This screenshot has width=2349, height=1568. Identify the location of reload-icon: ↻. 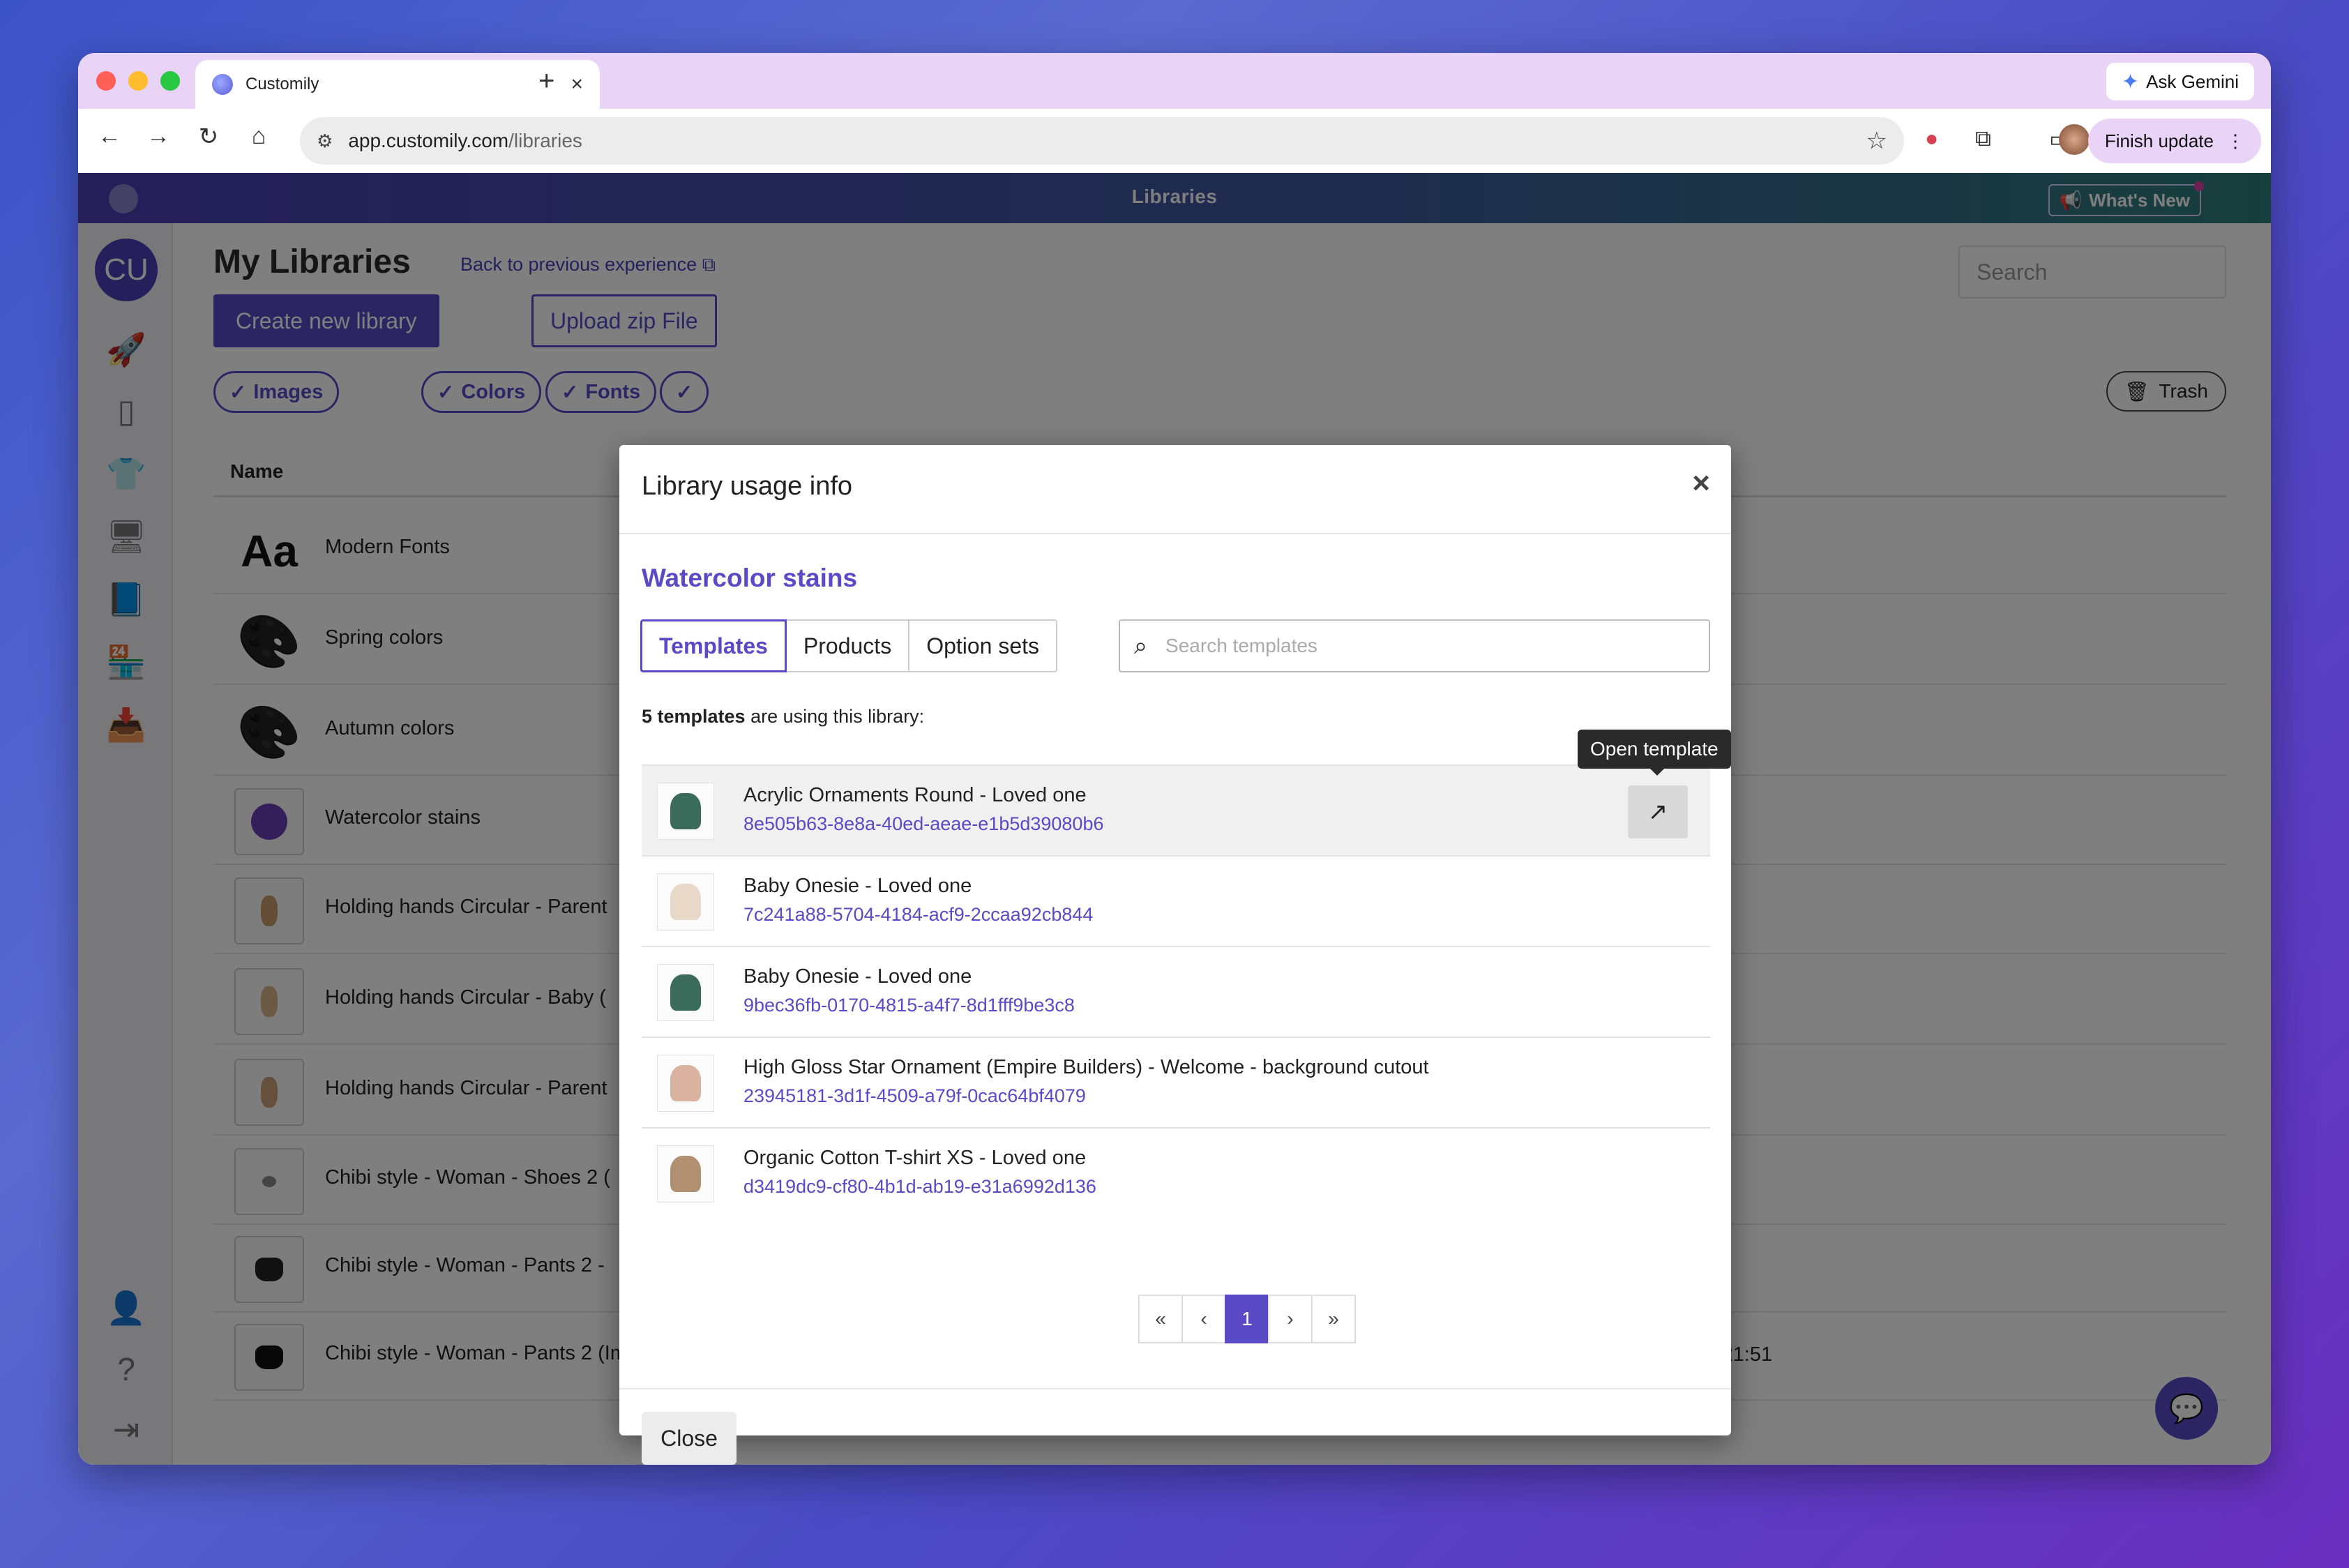
(208, 137).